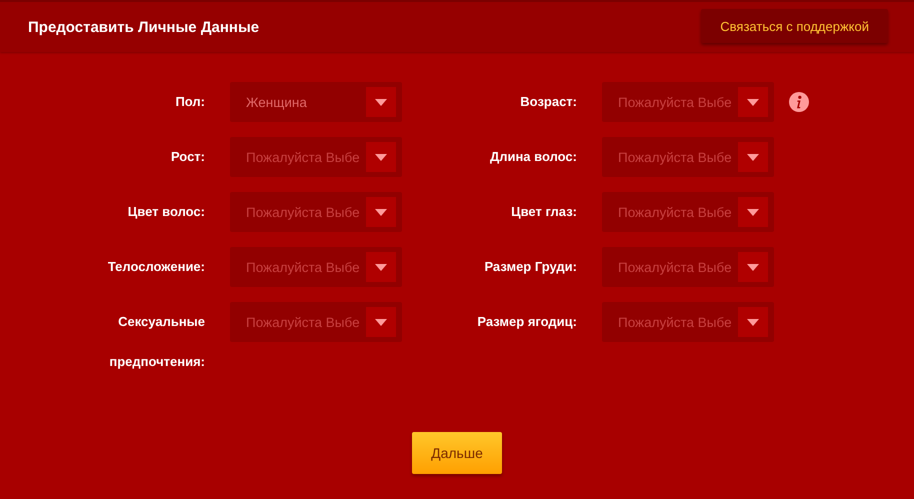 This screenshot has height=499, width=914. Describe the element at coordinates (532, 157) in the screenshot. I see `field-label: Длина волос:` at that location.